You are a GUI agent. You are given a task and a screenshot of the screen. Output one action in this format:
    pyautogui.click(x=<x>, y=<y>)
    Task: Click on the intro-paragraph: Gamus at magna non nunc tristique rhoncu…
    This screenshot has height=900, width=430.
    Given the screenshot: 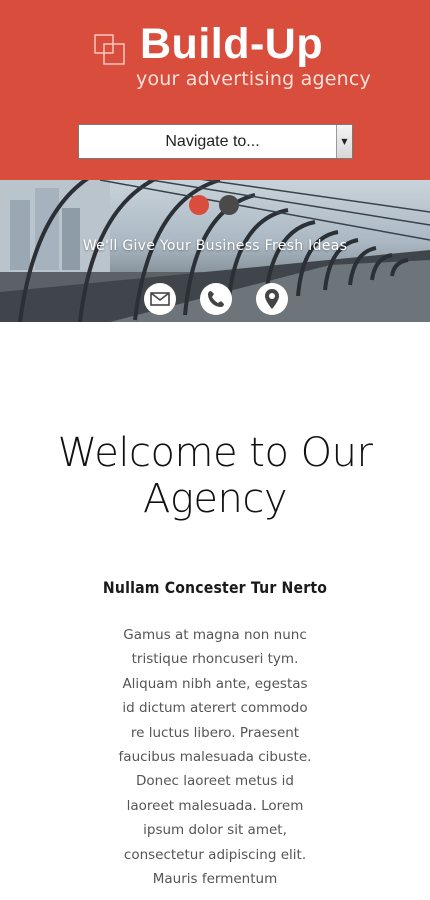 What is the action you would take?
    pyautogui.click(x=215, y=757)
    